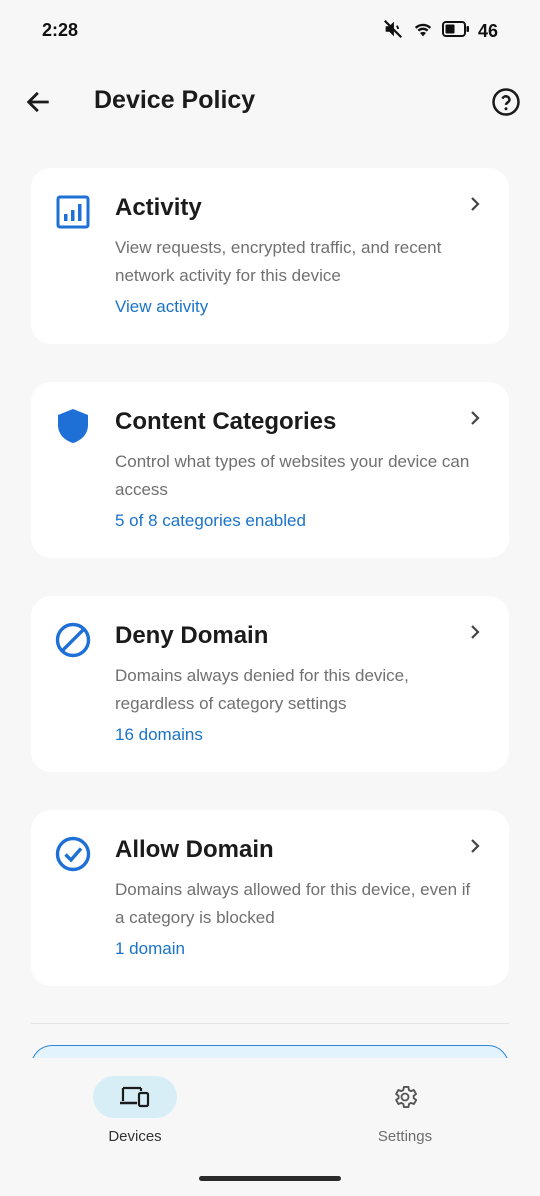  I want to click on mute-icon, so click(393, 31).